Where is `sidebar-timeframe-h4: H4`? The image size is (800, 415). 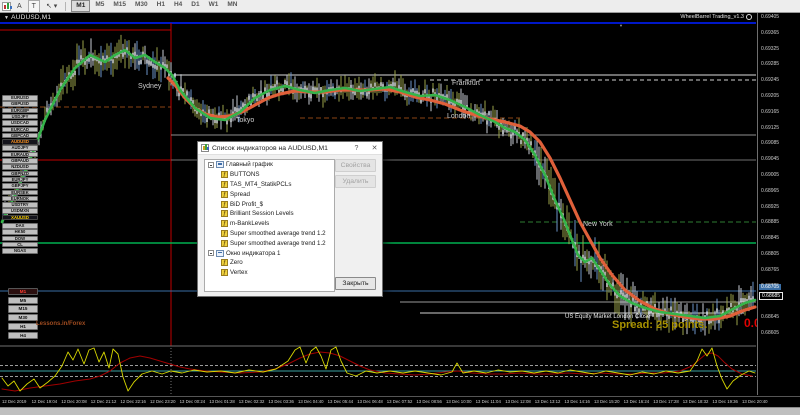
sidebar-timeframe-h4: H4 is located at coordinates (23, 335).